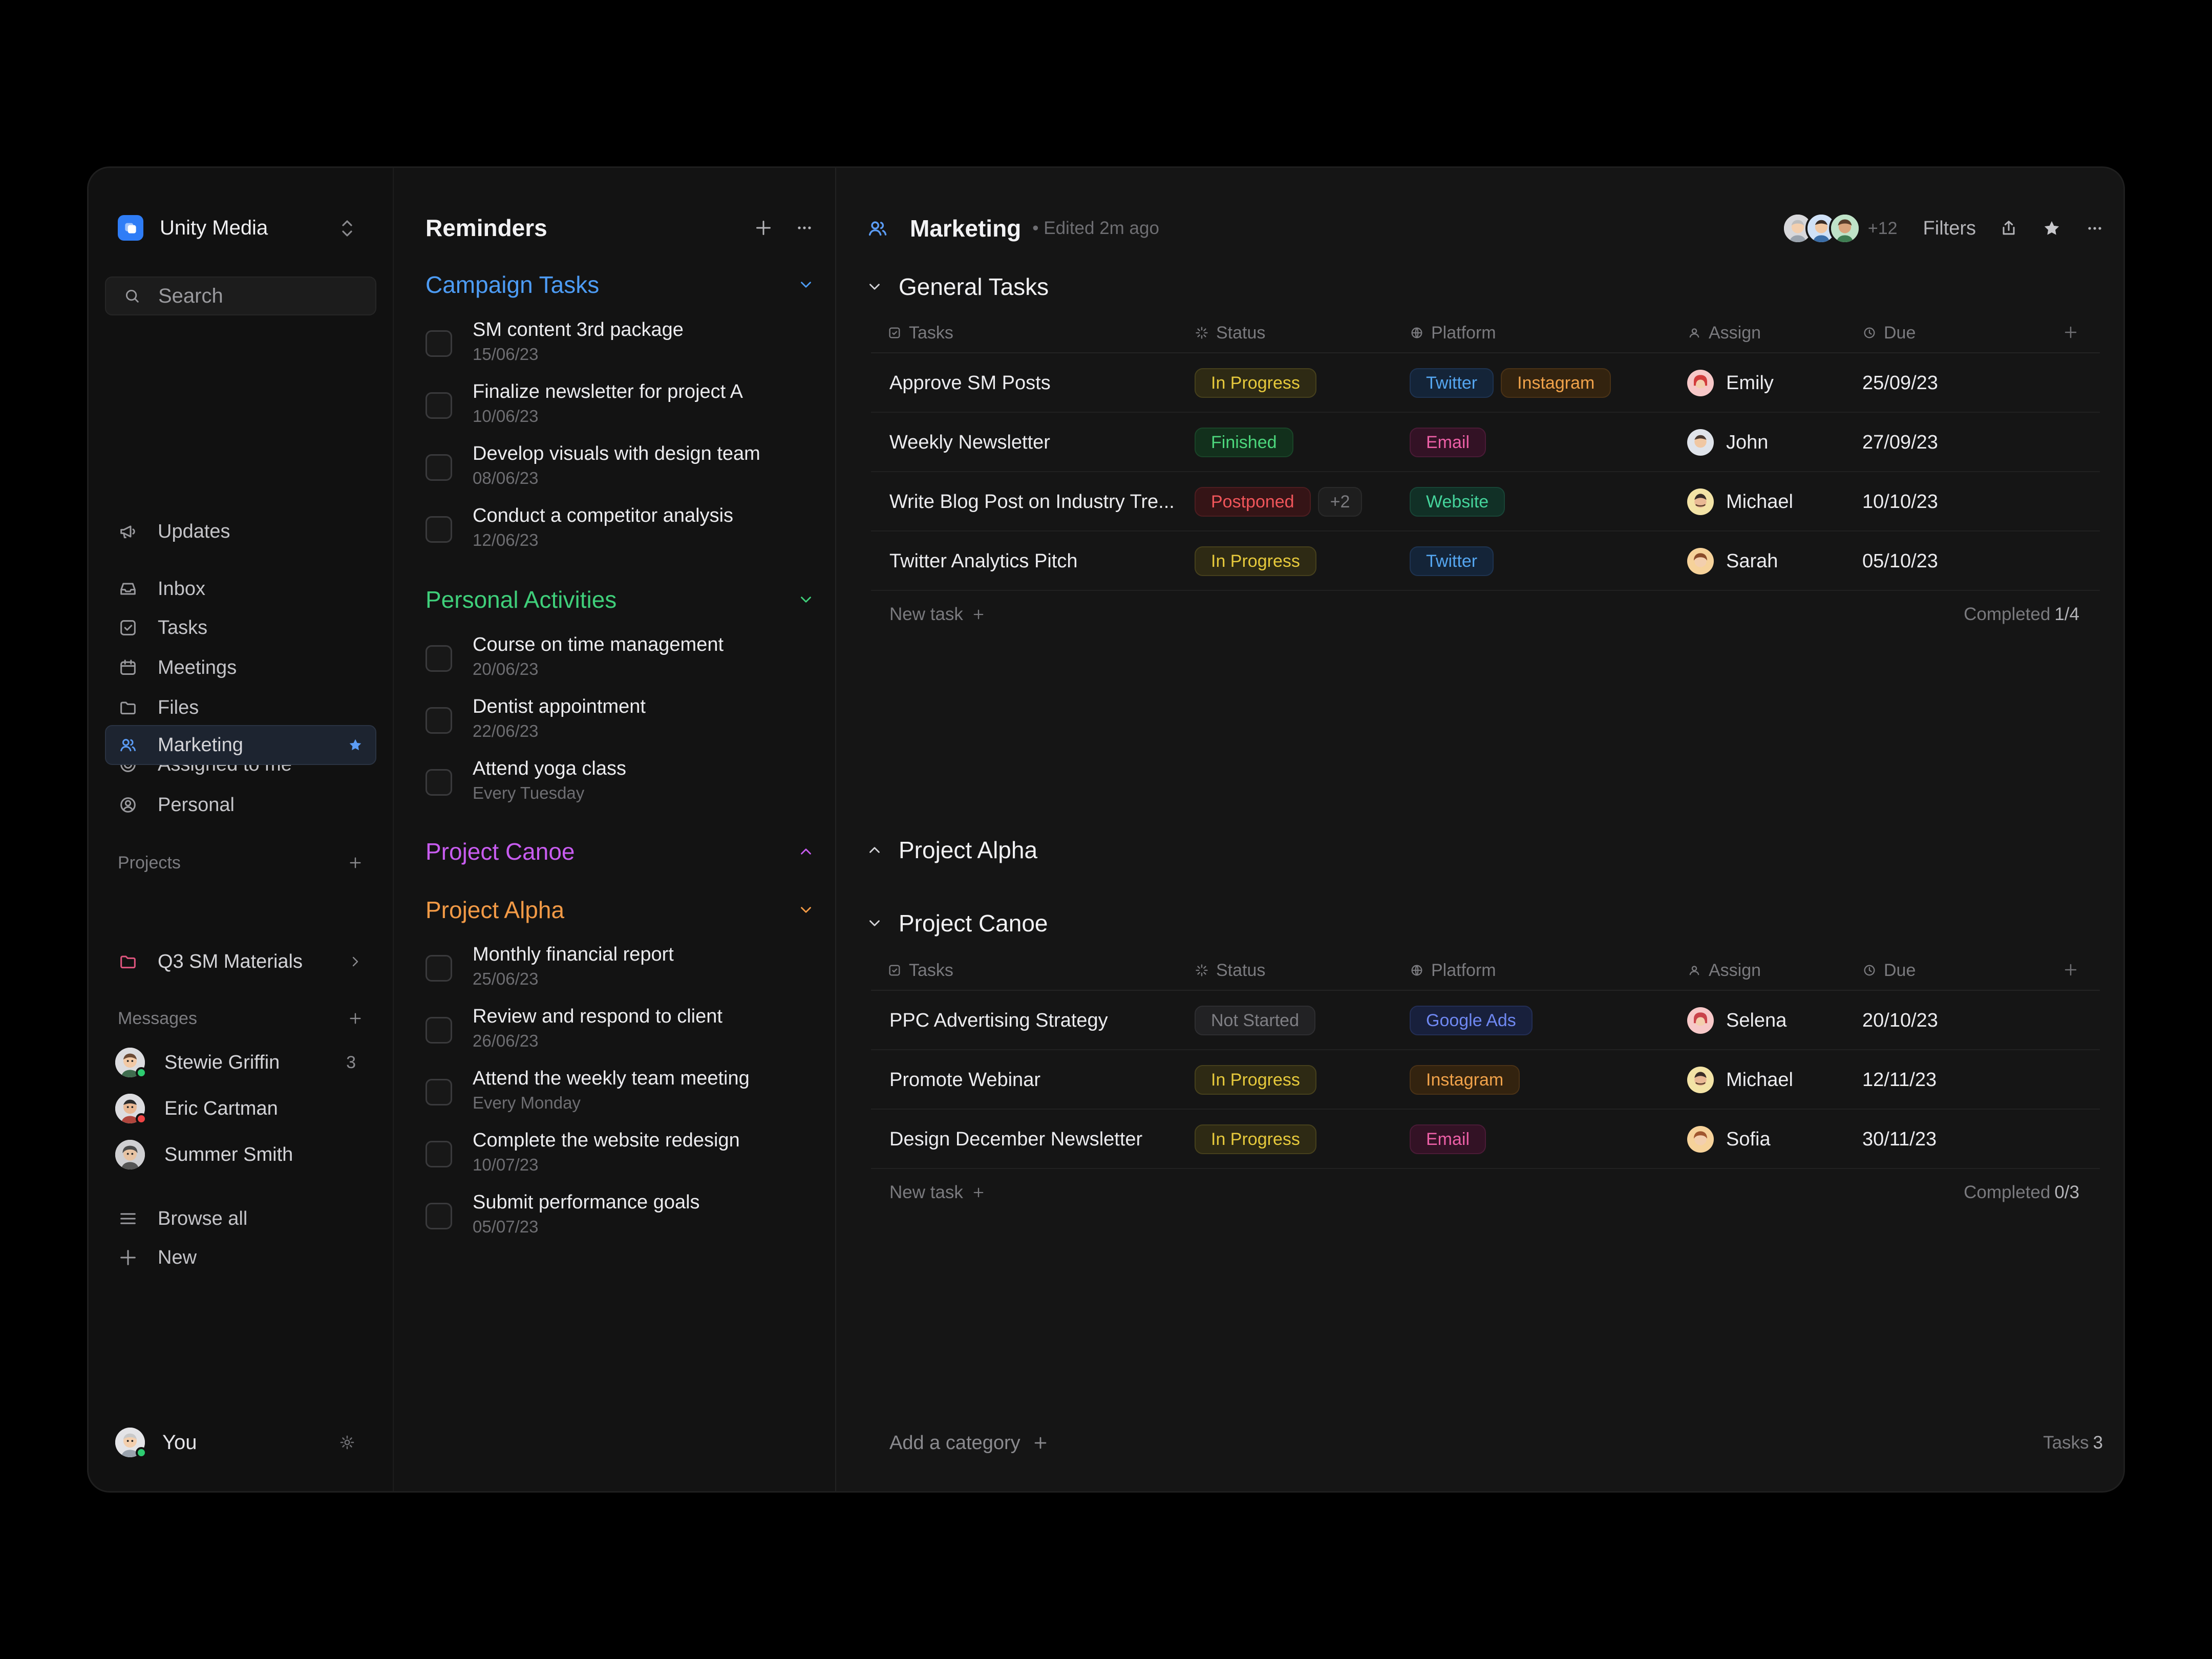 This screenshot has height=1659, width=2212. Describe the element at coordinates (240, 296) in the screenshot. I see `search-input: Search` at that location.